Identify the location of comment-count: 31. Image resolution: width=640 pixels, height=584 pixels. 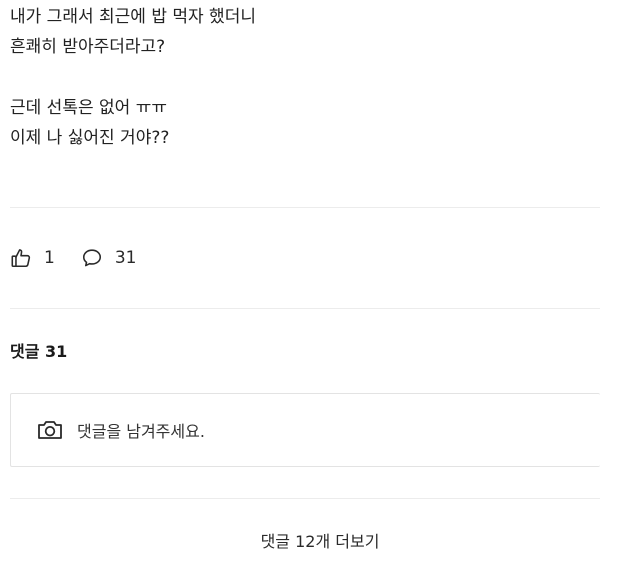
(125, 258).